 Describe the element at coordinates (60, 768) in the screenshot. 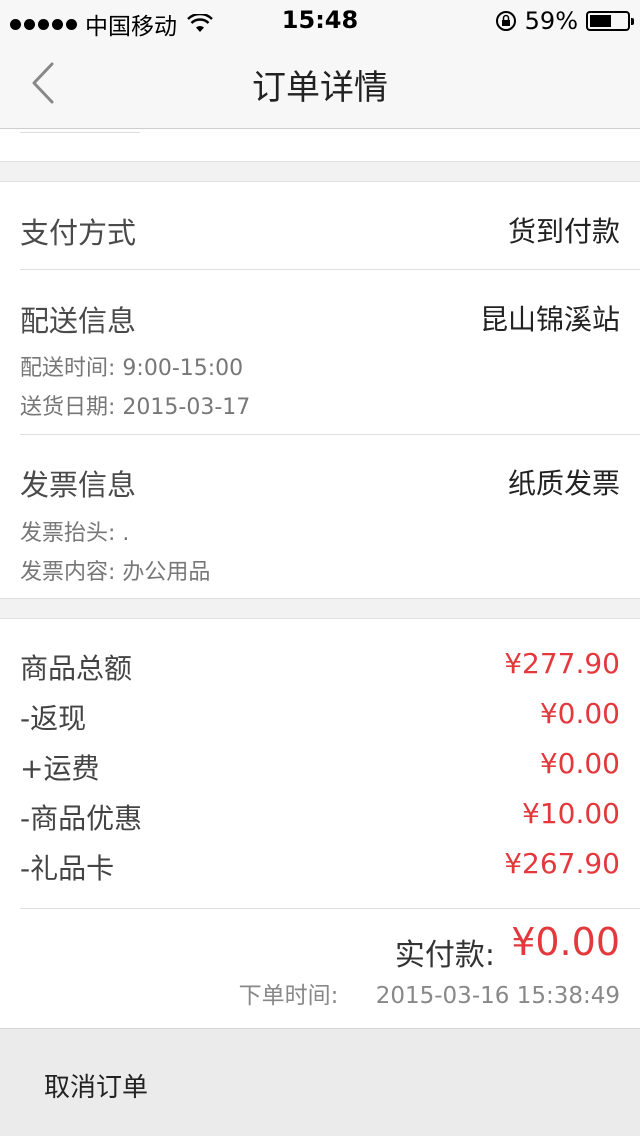

I see `amount-label: +运费` at that location.